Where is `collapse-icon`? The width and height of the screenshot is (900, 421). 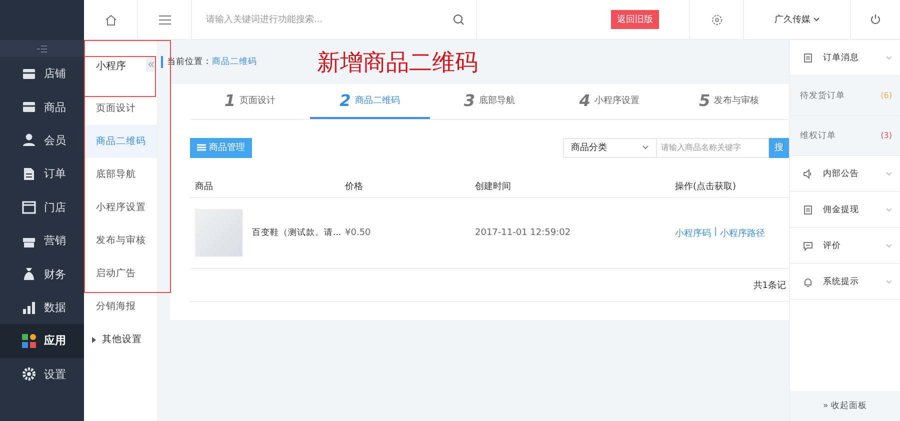
collapse-icon is located at coordinates (42, 48).